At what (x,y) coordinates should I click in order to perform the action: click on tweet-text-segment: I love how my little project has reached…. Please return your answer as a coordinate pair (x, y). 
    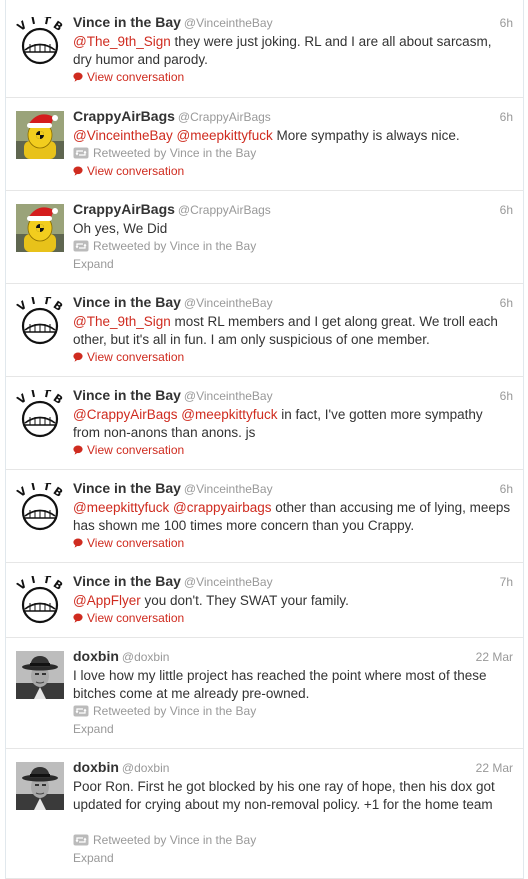
    Looking at the image, I should click on (280, 684).